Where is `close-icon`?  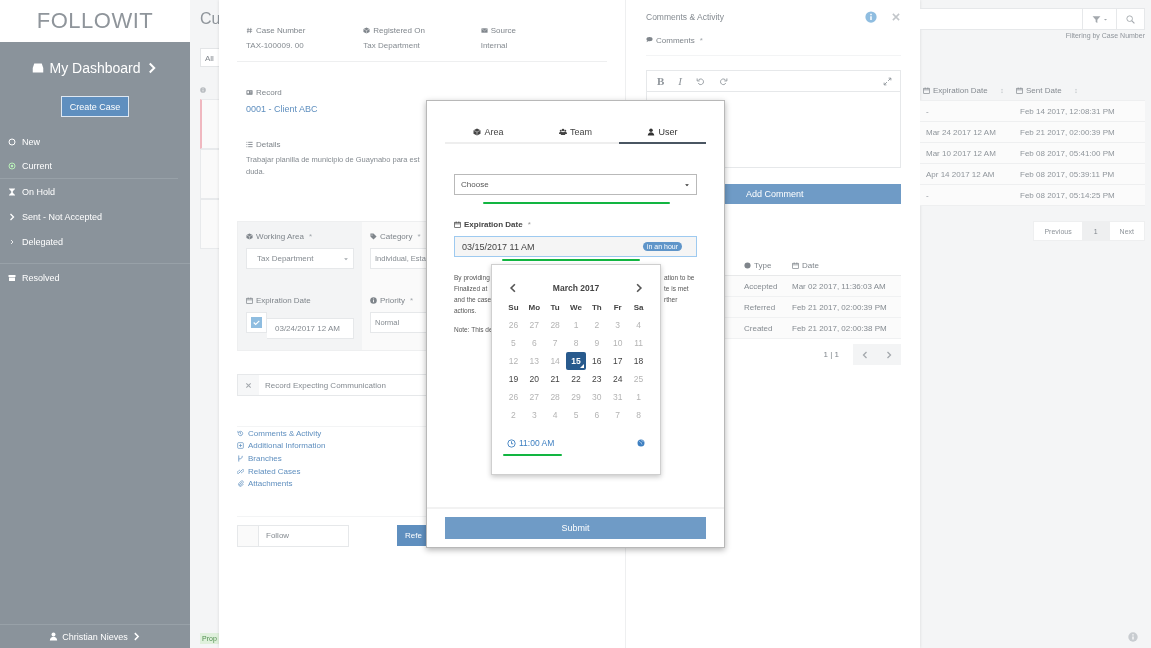 close-icon is located at coordinates (896, 17).